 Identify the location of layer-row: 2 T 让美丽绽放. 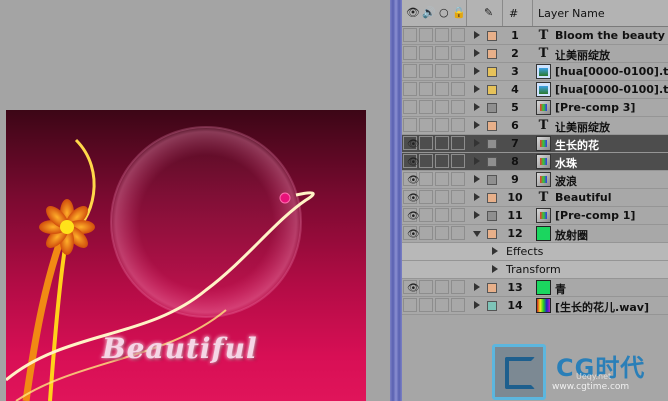
(535, 54).